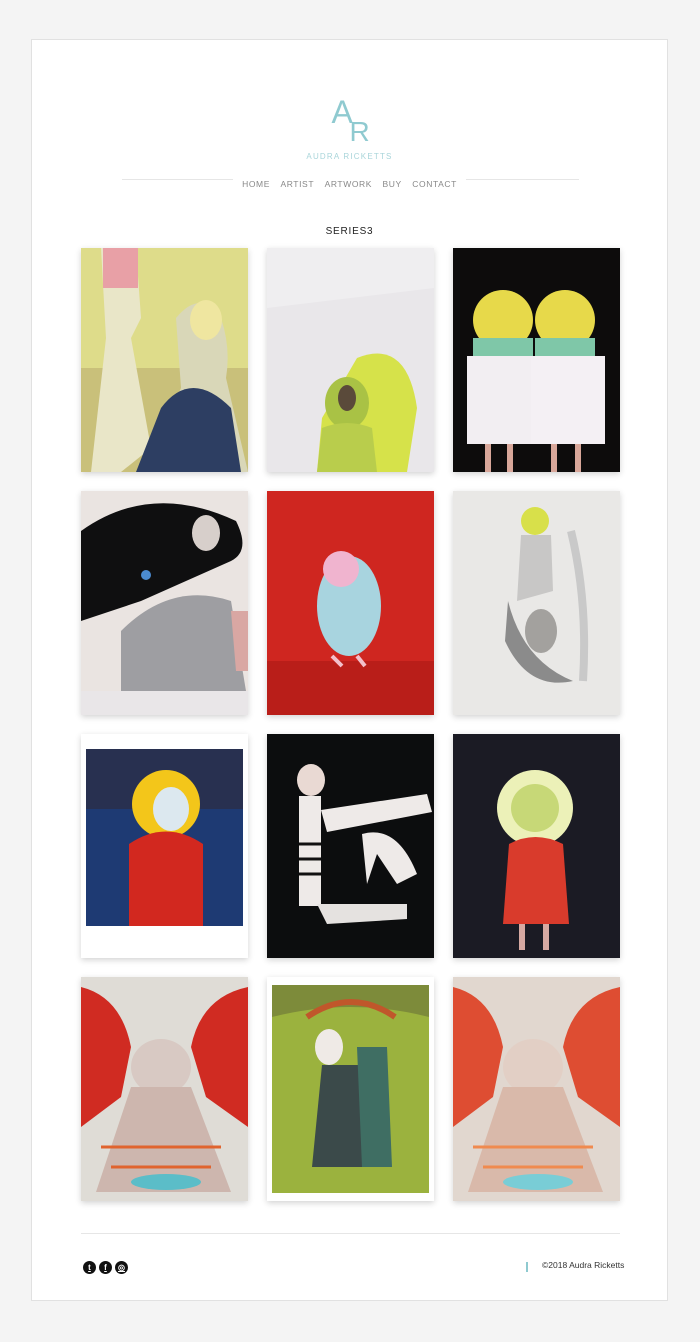 The height and width of the screenshot is (1342, 700). What do you see at coordinates (349, 231) in the screenshot?
I see `page-title: SERIES3` at bounding box center [349, 231].